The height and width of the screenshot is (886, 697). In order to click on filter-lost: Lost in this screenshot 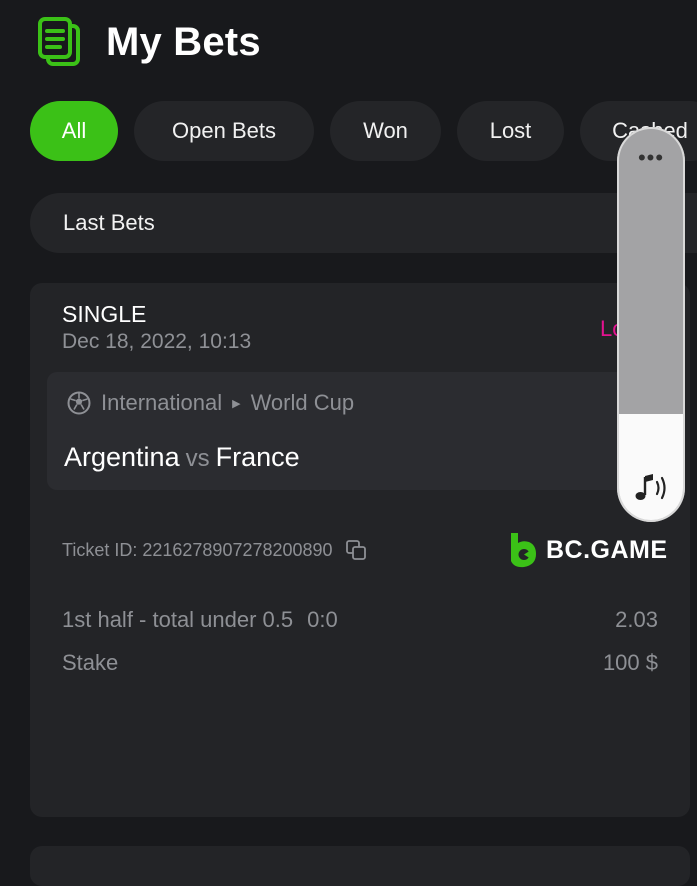, I will do `click(510, 131)`.